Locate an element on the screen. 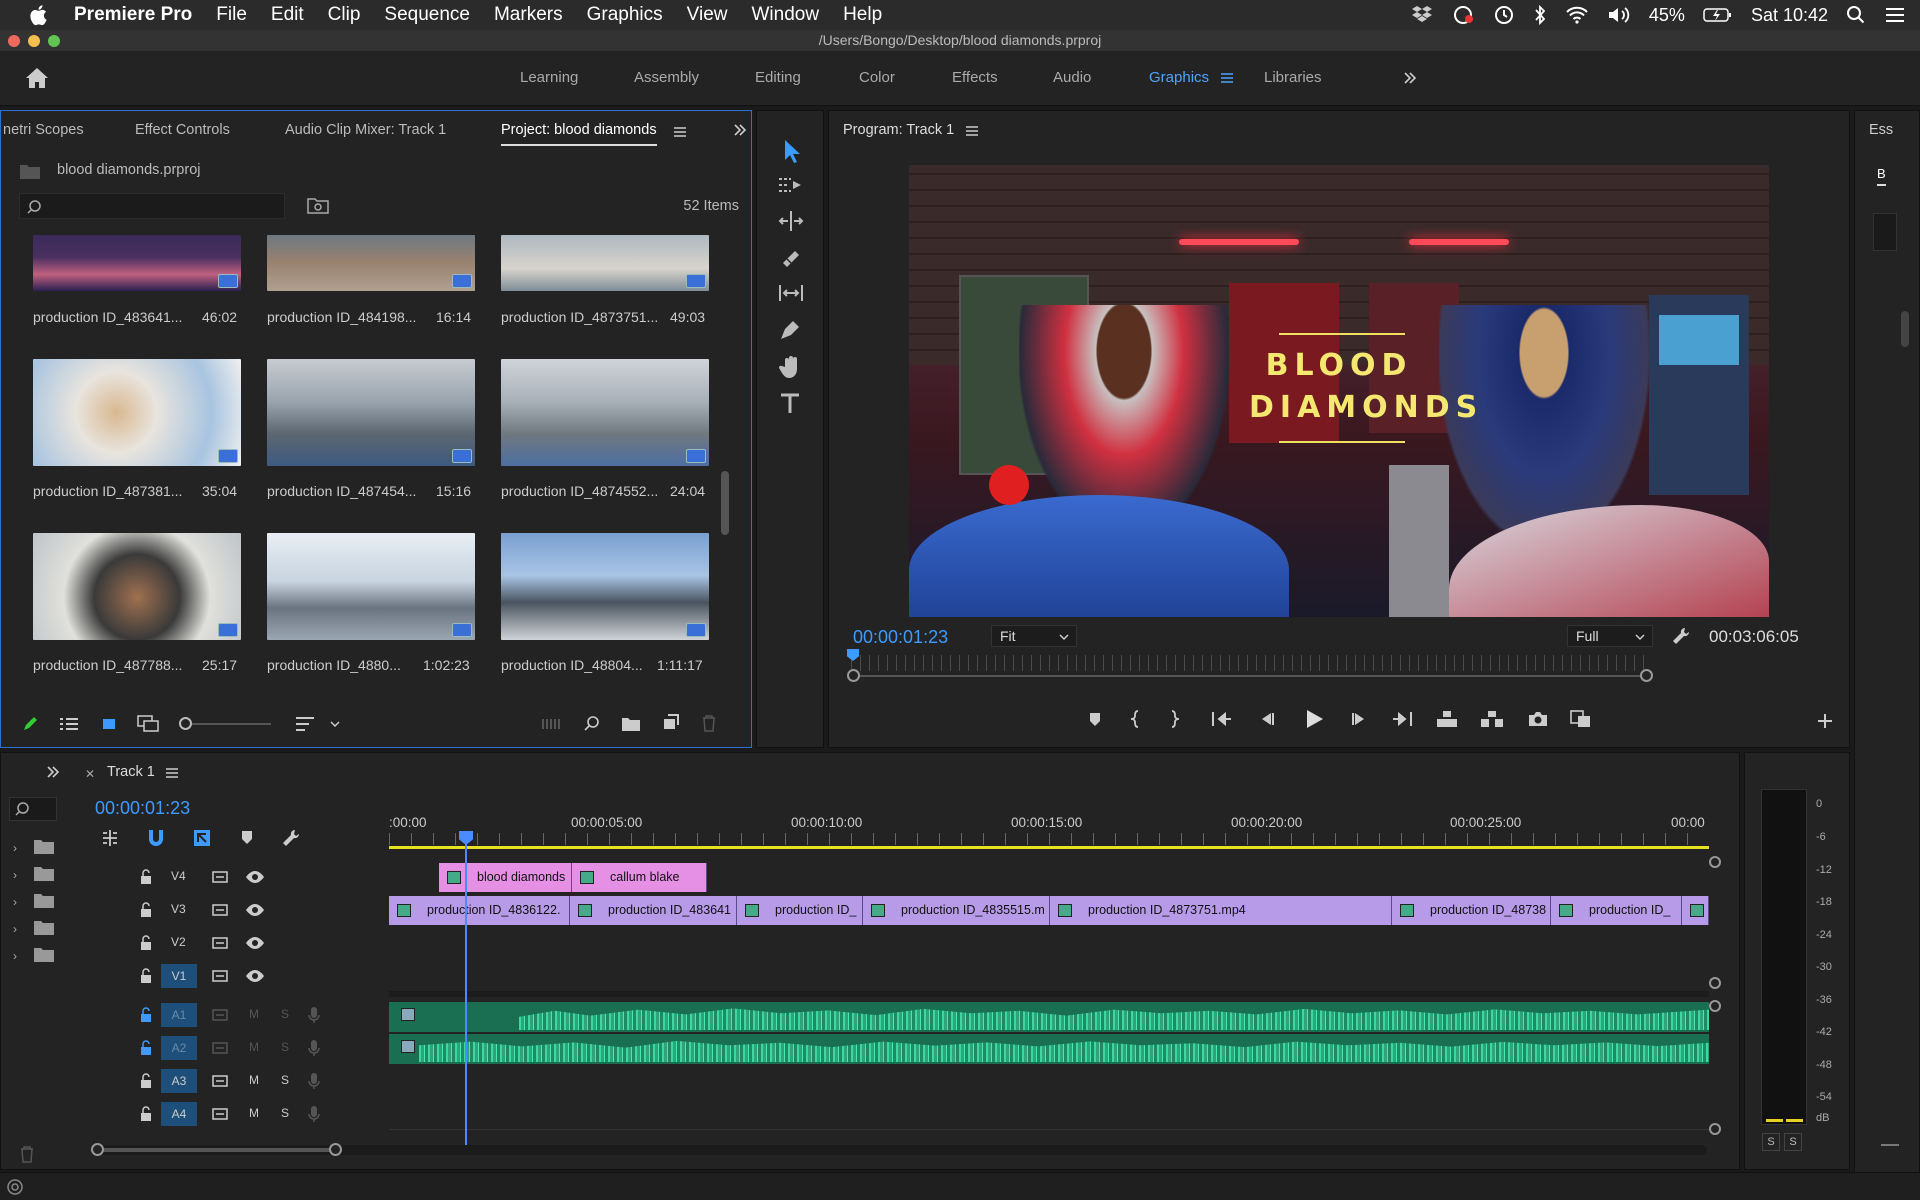  mark-out-icon is located at coordinates (1175, 719).